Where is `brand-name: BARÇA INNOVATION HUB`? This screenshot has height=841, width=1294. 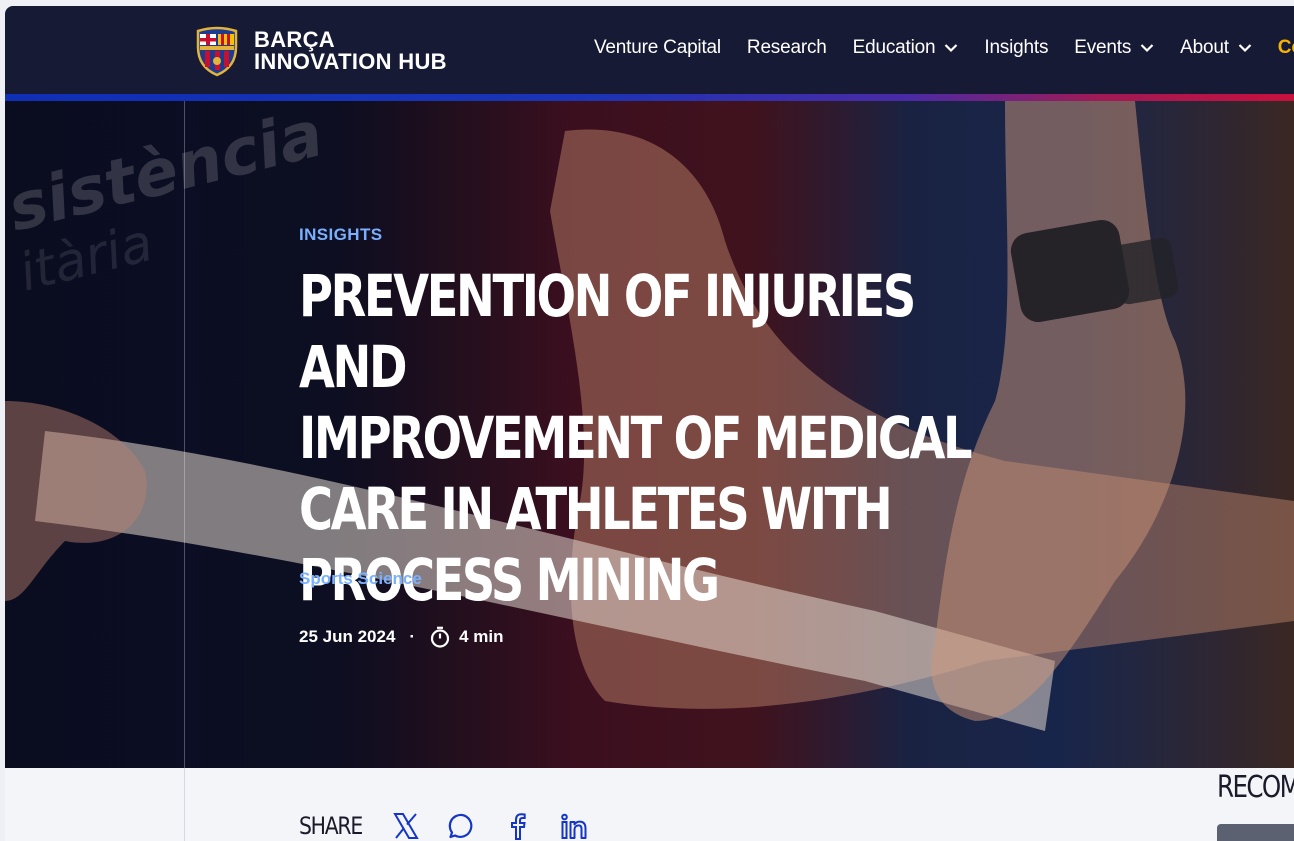
brand-name: BARÇA INNOVATION HUB is located at coordinates (350, 51).